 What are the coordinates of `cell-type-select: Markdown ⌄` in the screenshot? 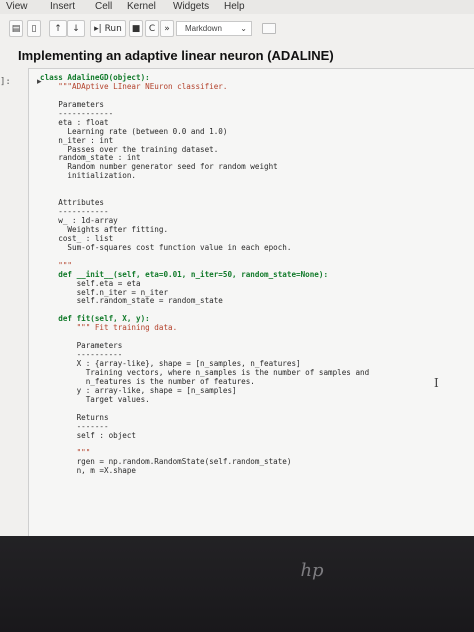 It's located at (214, 28).